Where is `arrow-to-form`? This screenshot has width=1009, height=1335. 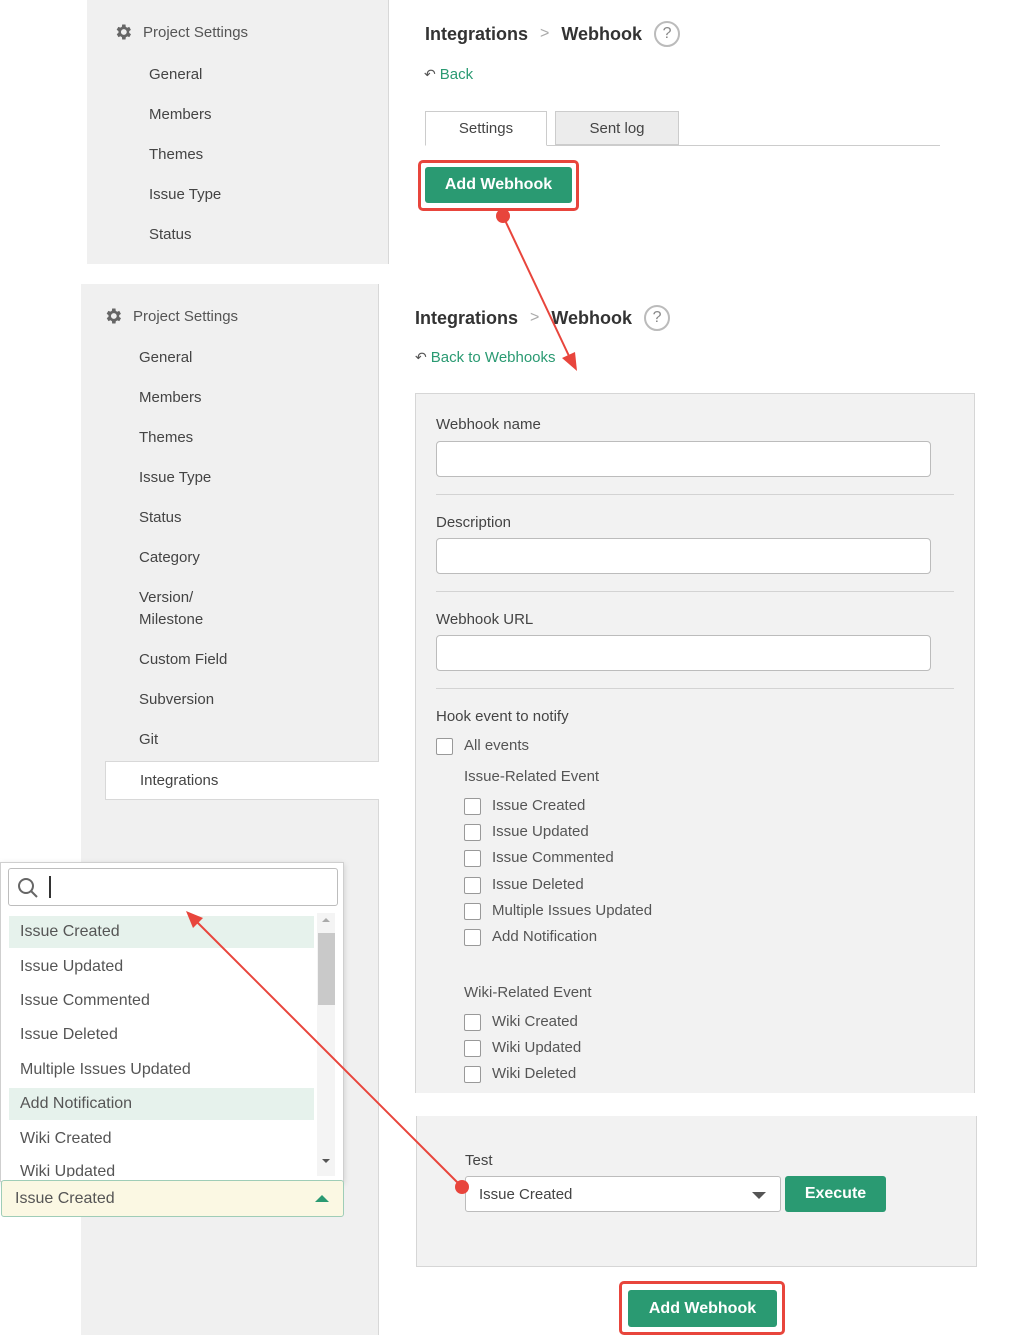
arrow-to-form is located at coordinates (536, 290).